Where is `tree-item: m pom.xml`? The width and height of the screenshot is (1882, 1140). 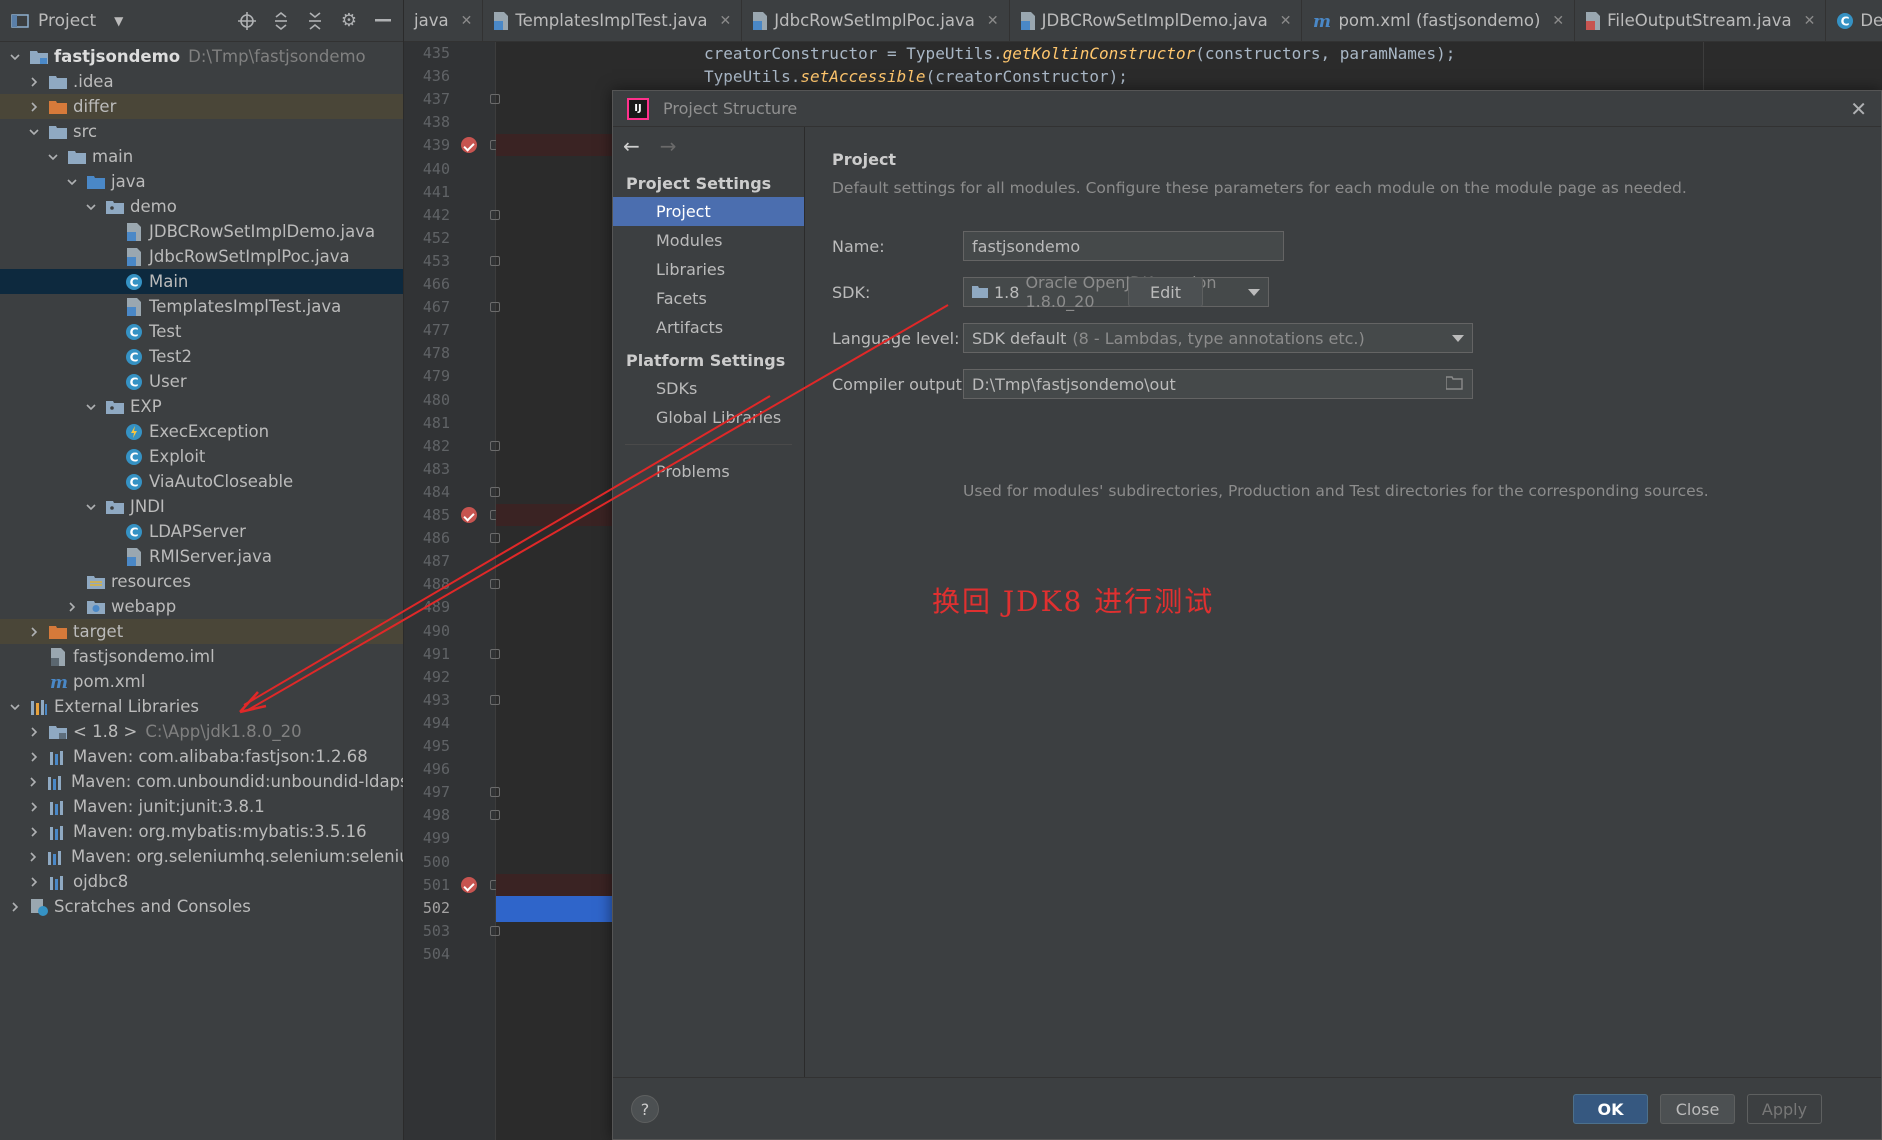
tree-item: m pom.xml is located at coordinates (201, 681).